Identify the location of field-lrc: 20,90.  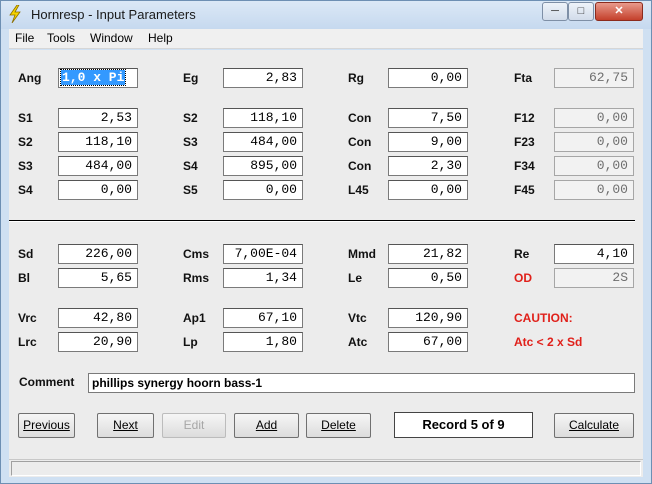
(98, 342).